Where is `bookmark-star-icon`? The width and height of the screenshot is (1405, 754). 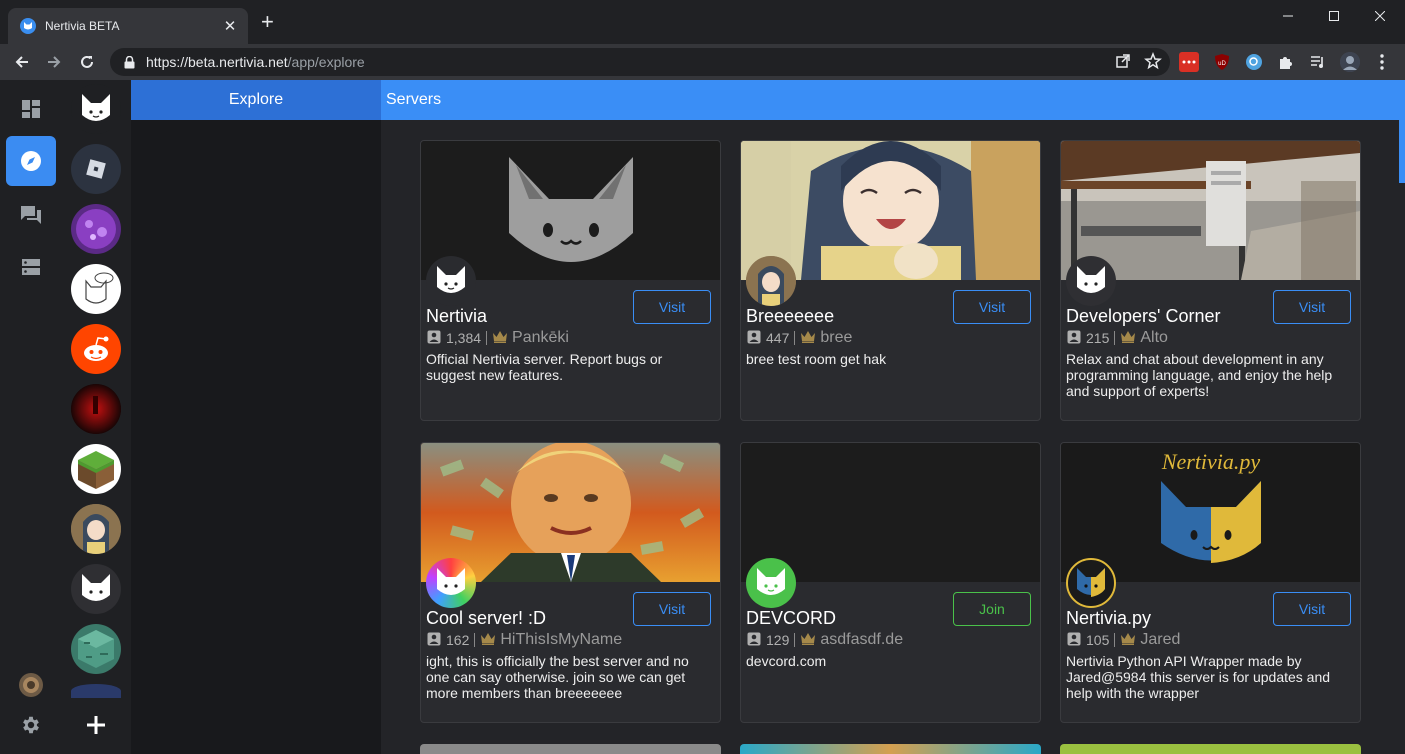 bookmark-star-icon is located at coordinates (1153, 63).